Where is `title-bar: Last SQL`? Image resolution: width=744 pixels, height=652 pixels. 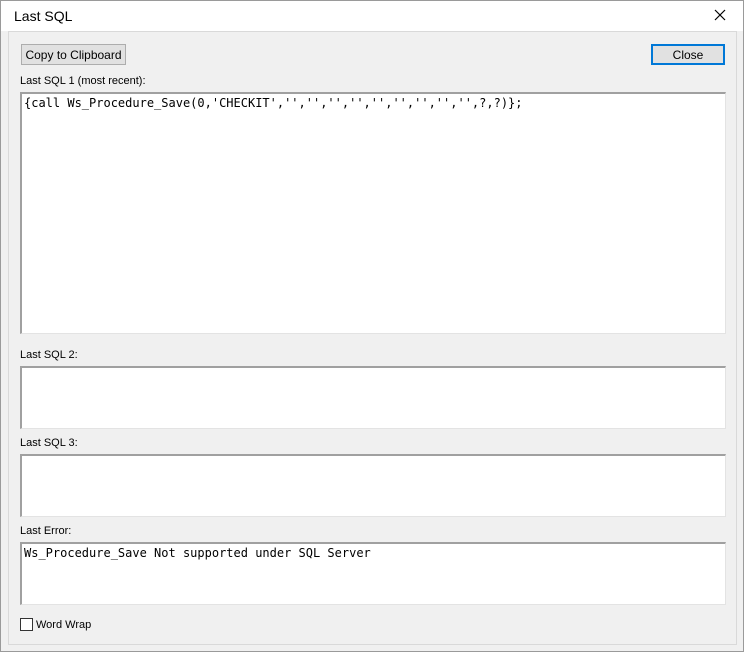 title-bar: Last SQL is located at coordinates (372, 16).